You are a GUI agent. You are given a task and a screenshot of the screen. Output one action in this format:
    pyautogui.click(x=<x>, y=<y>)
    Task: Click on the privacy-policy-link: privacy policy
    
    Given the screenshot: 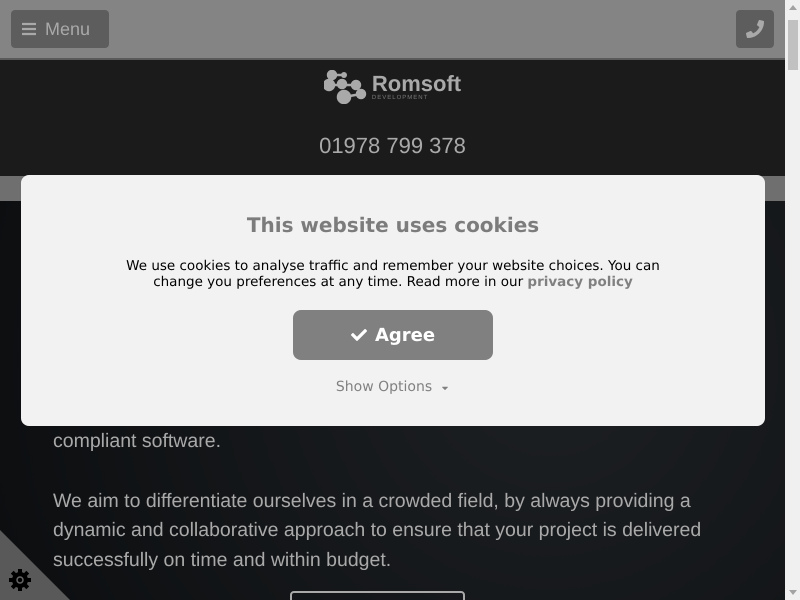 What is the action you would take?
    pyautogui.click(x=580, y=282)
    